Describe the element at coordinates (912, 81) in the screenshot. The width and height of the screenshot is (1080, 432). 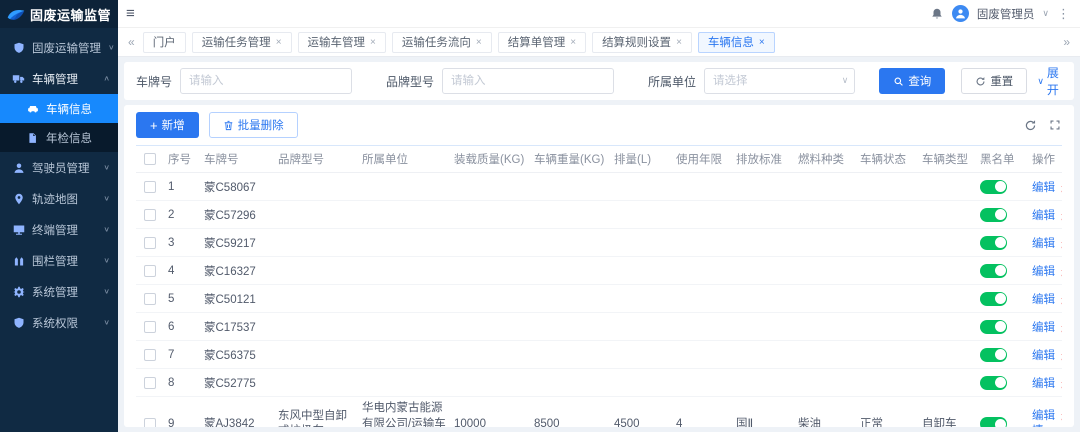
I see `search-button: 查询` at that location.